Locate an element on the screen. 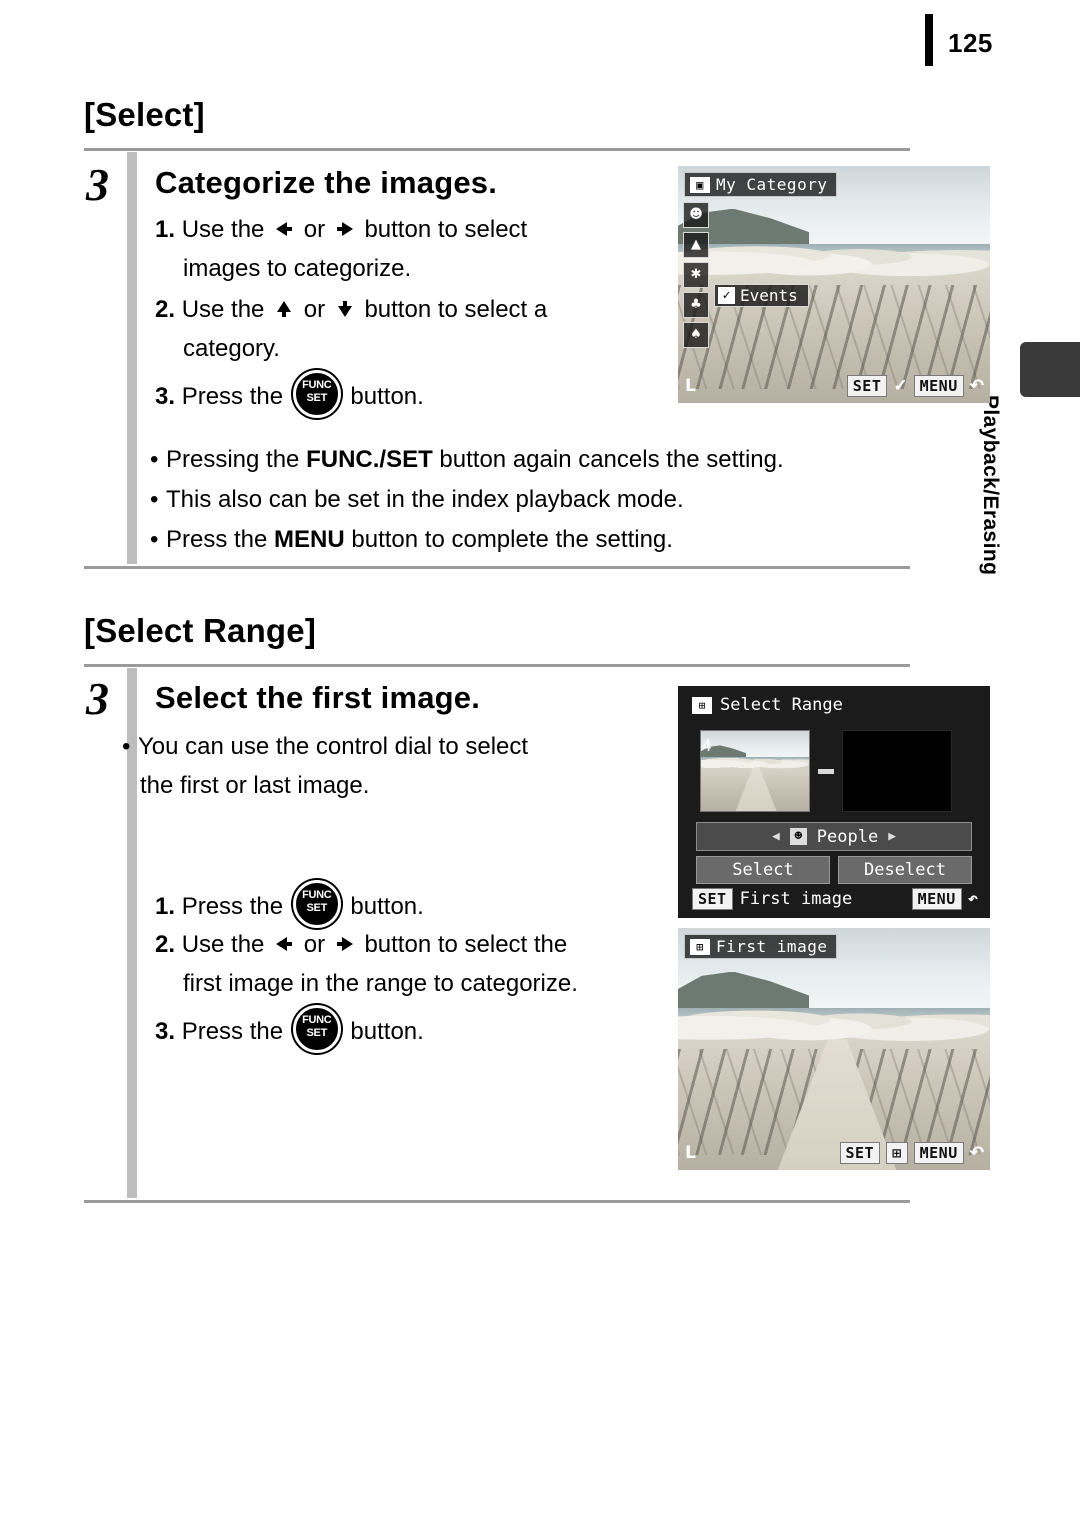  instruction-continuation: first image in the range to categorize. is located at coordinates (380, 983).